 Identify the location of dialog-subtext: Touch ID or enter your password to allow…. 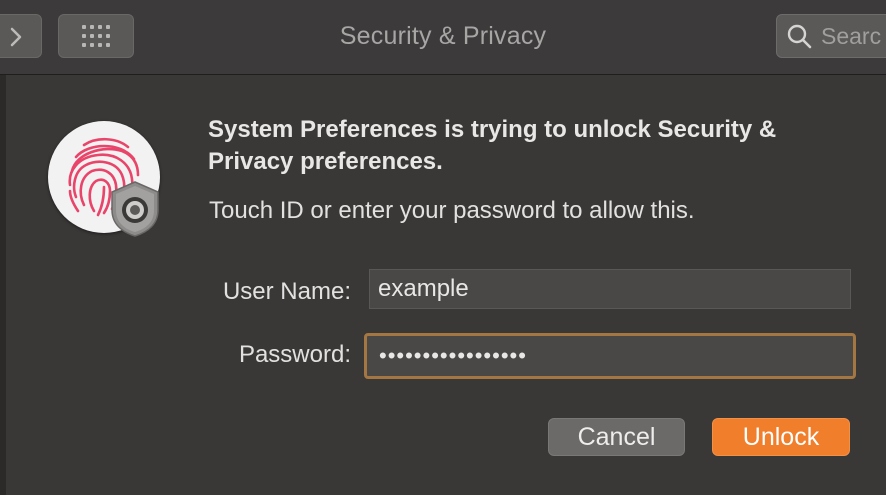
(452, 210).